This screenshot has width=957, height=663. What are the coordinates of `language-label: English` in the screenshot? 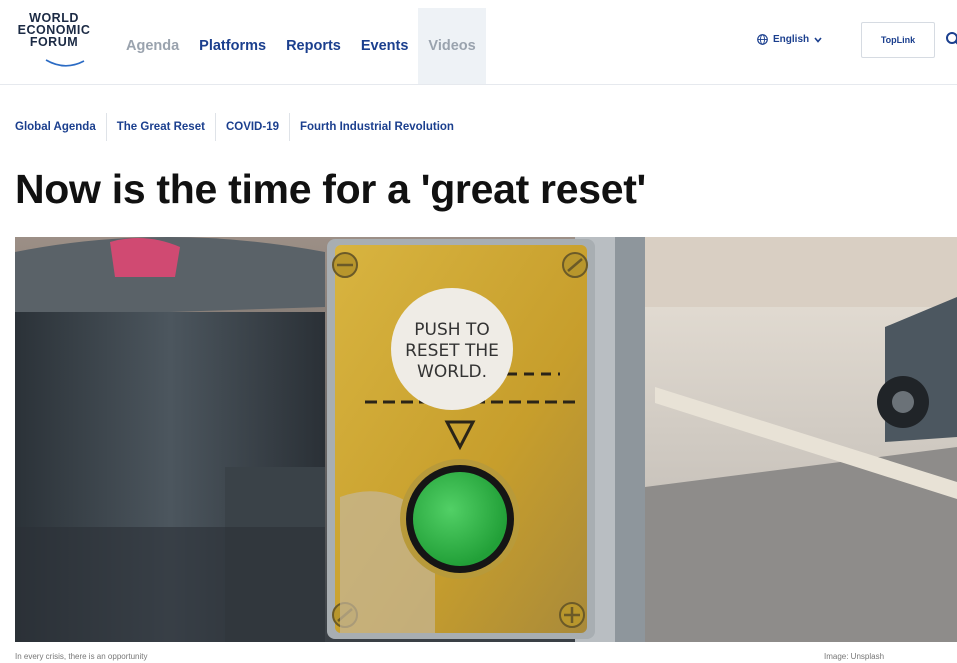 It's located at (791, 39).